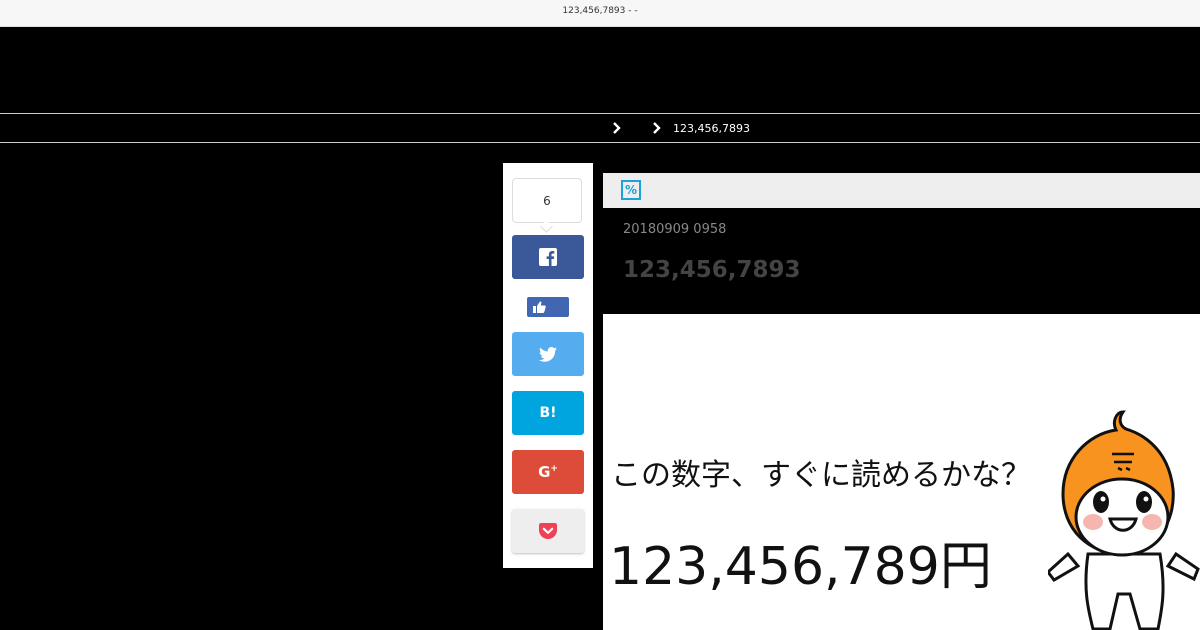 The height and width of the screenshot is (630, 1200). I want to click on googleplus-share-button: G+, so click(548, 472).